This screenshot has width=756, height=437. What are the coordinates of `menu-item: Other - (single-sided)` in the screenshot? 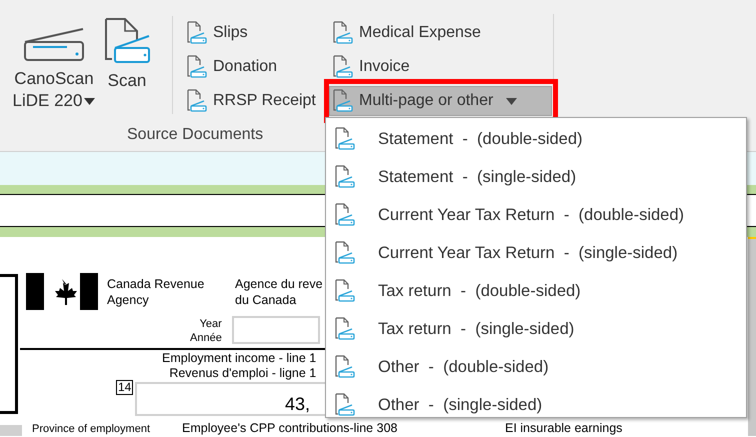 It's located at (536, 405).